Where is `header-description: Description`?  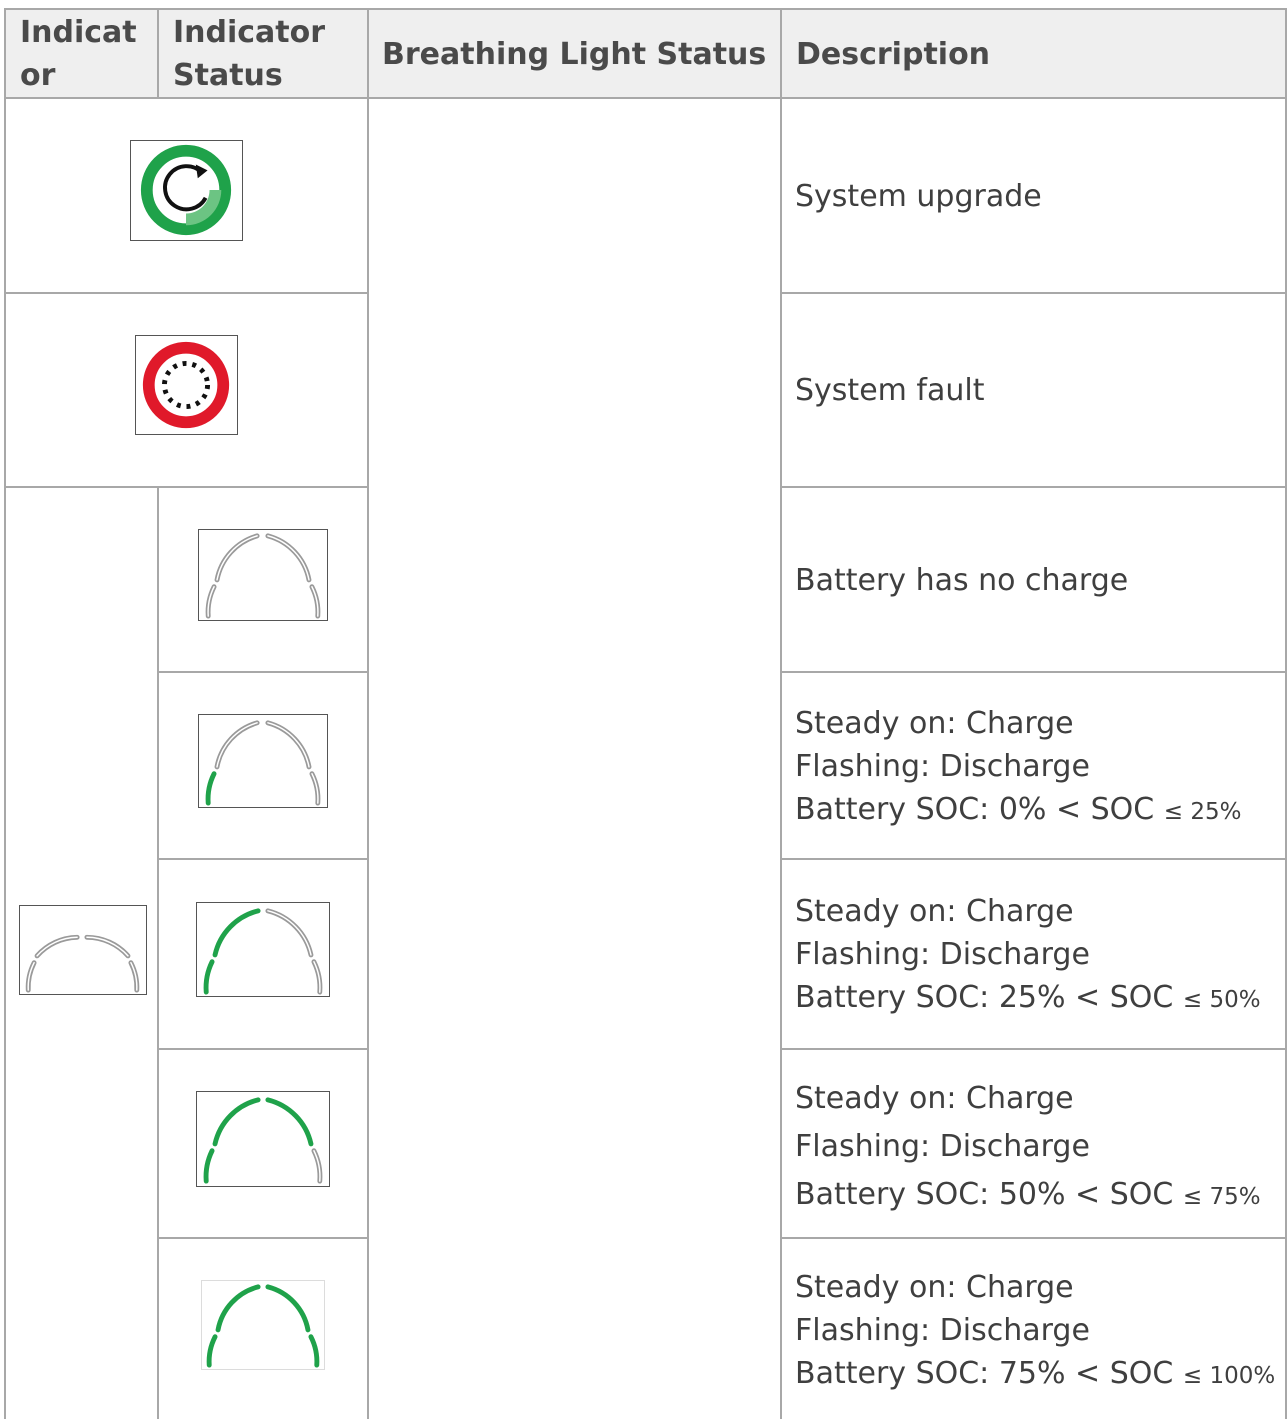 header-description: Description is located at coordinates (1036, 54).